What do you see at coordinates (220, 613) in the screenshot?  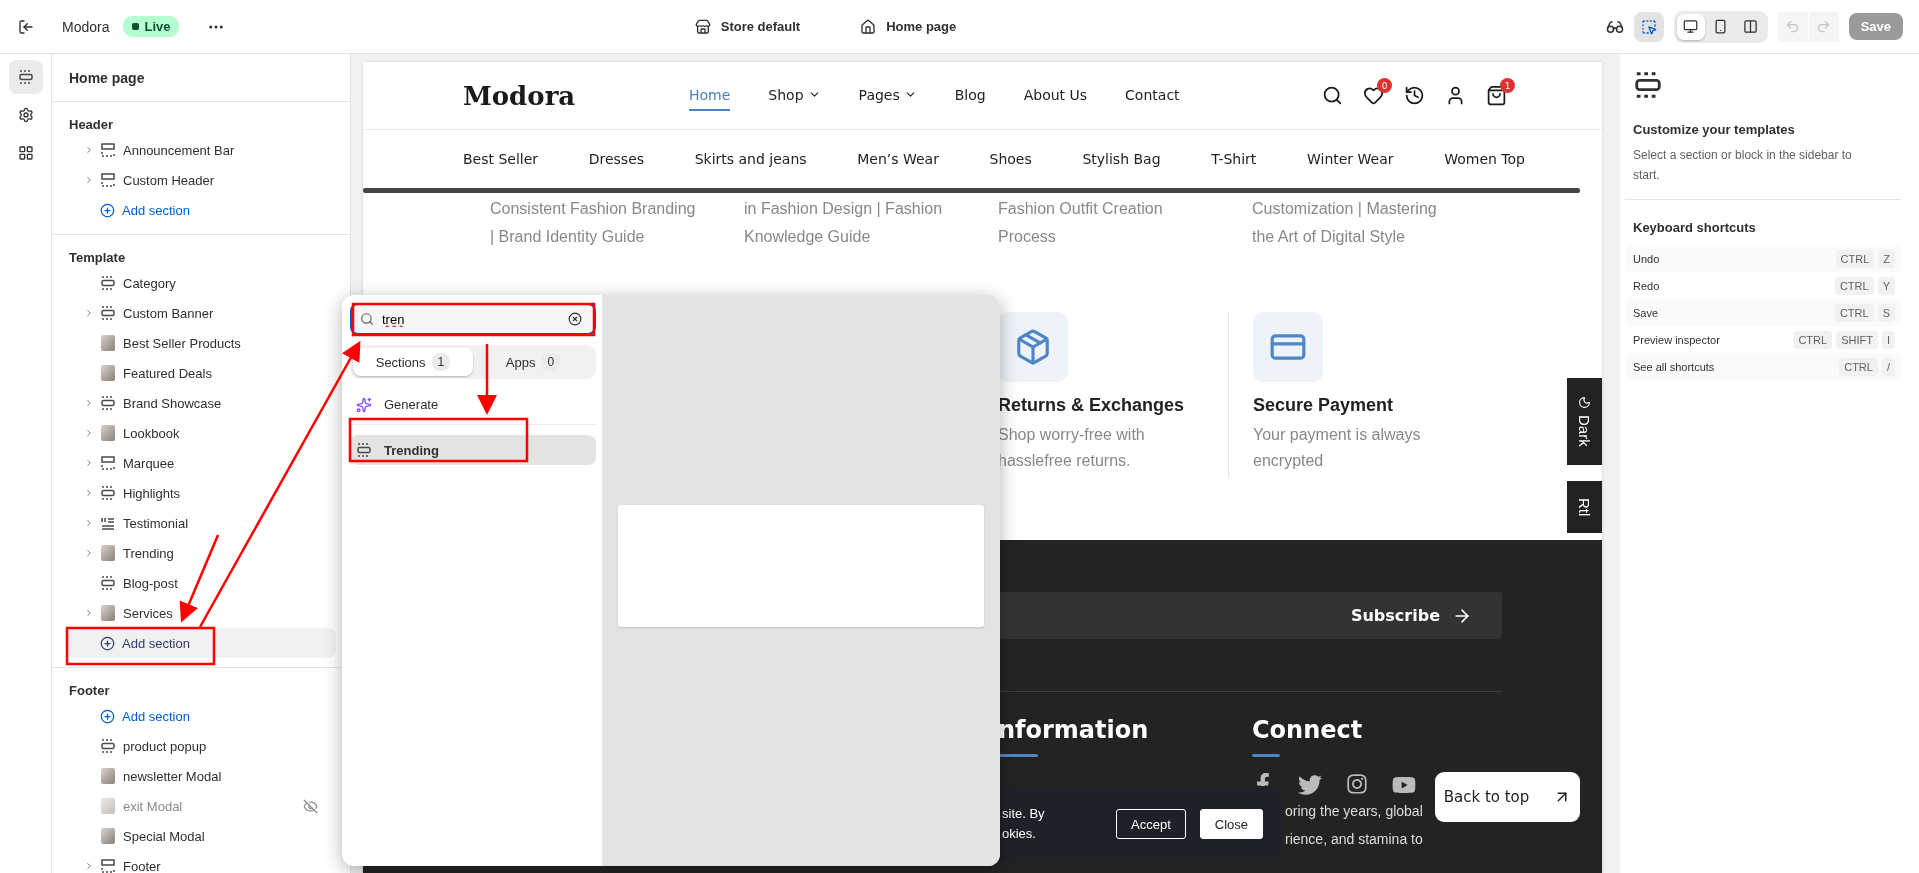 I see `section-item: Services` at bounding box center [220, 613].